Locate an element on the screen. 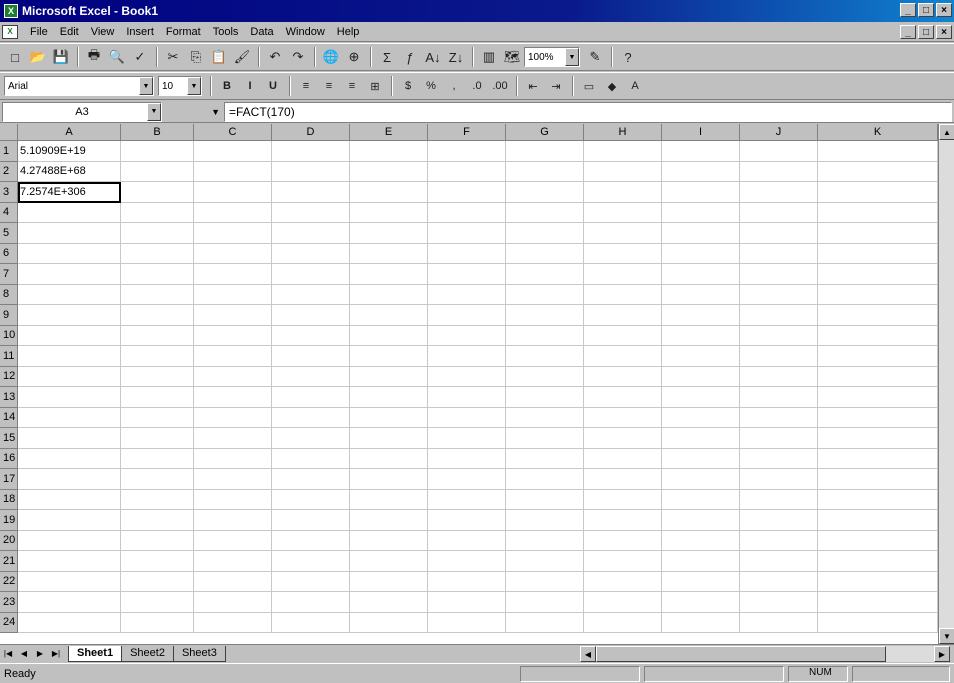  chart-wizard-icon: ▥ is located at coordinates (489, 57).